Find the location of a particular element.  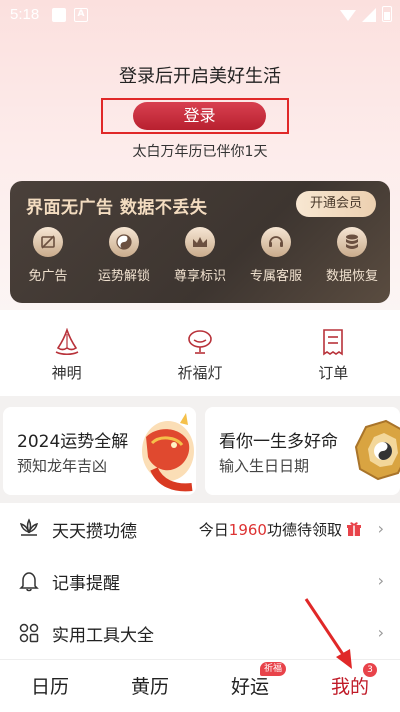

tab-fortune: 好运 祈福 is located at coordinates (250, 686).